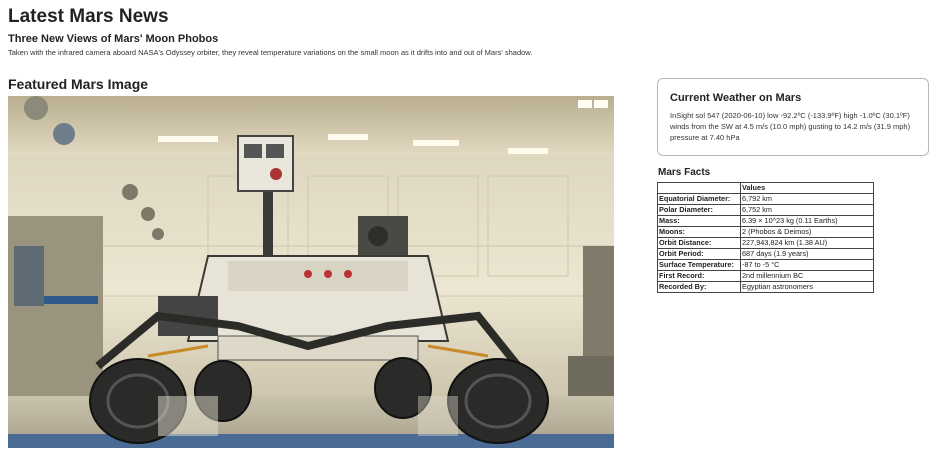  Describe the element at coordinates (699, 243) in the screenshot. I see `fact-label: Orbit Distance:` at that location.